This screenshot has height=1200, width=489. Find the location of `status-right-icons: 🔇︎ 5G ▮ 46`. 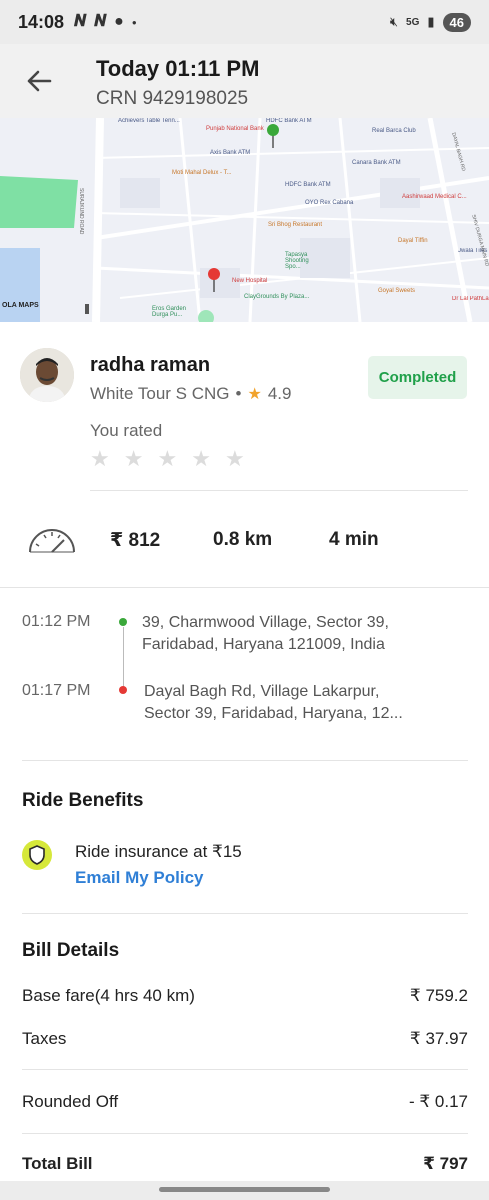

status-right-icons: 🔇︎ 5G ▮ 46 is located at coordinates (430, 22).